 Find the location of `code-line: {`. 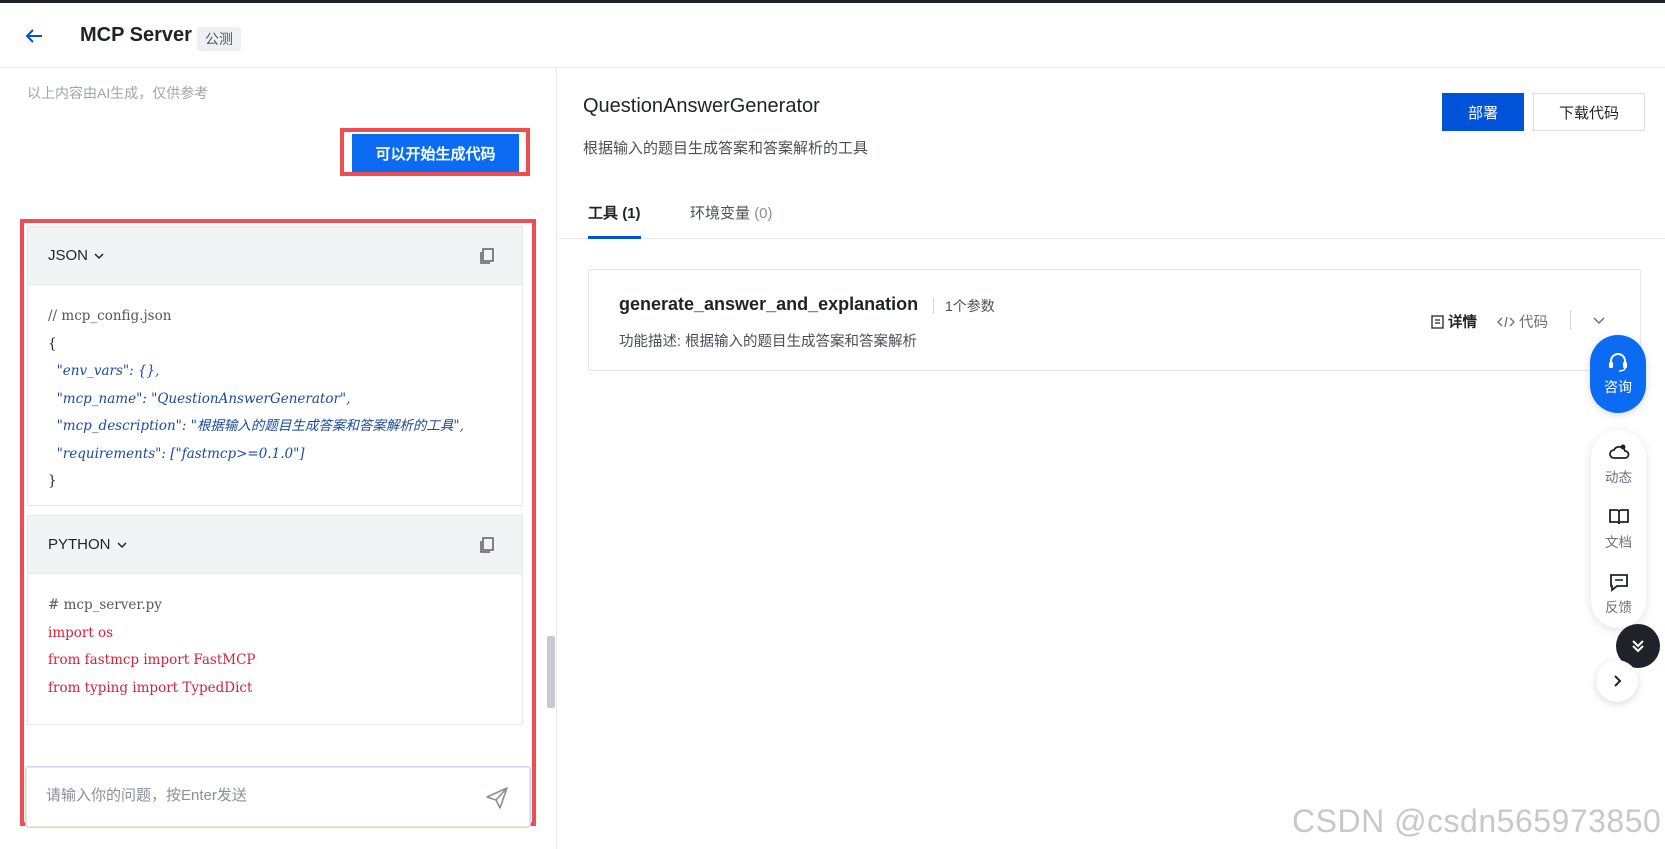

code-line: { is located at coordinates (52, 343).